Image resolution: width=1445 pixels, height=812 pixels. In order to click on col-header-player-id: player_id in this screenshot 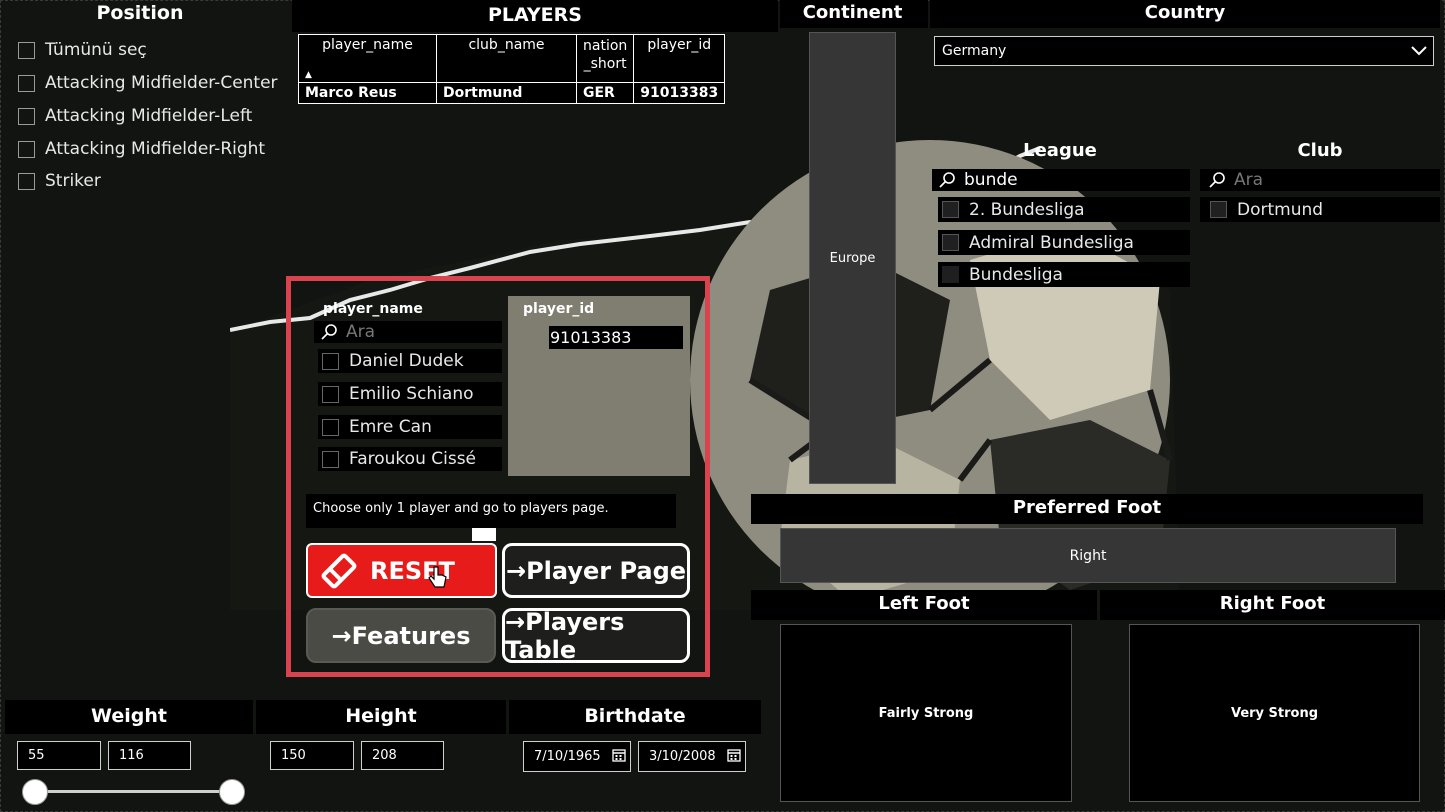, I will do `click(679, 58)`.